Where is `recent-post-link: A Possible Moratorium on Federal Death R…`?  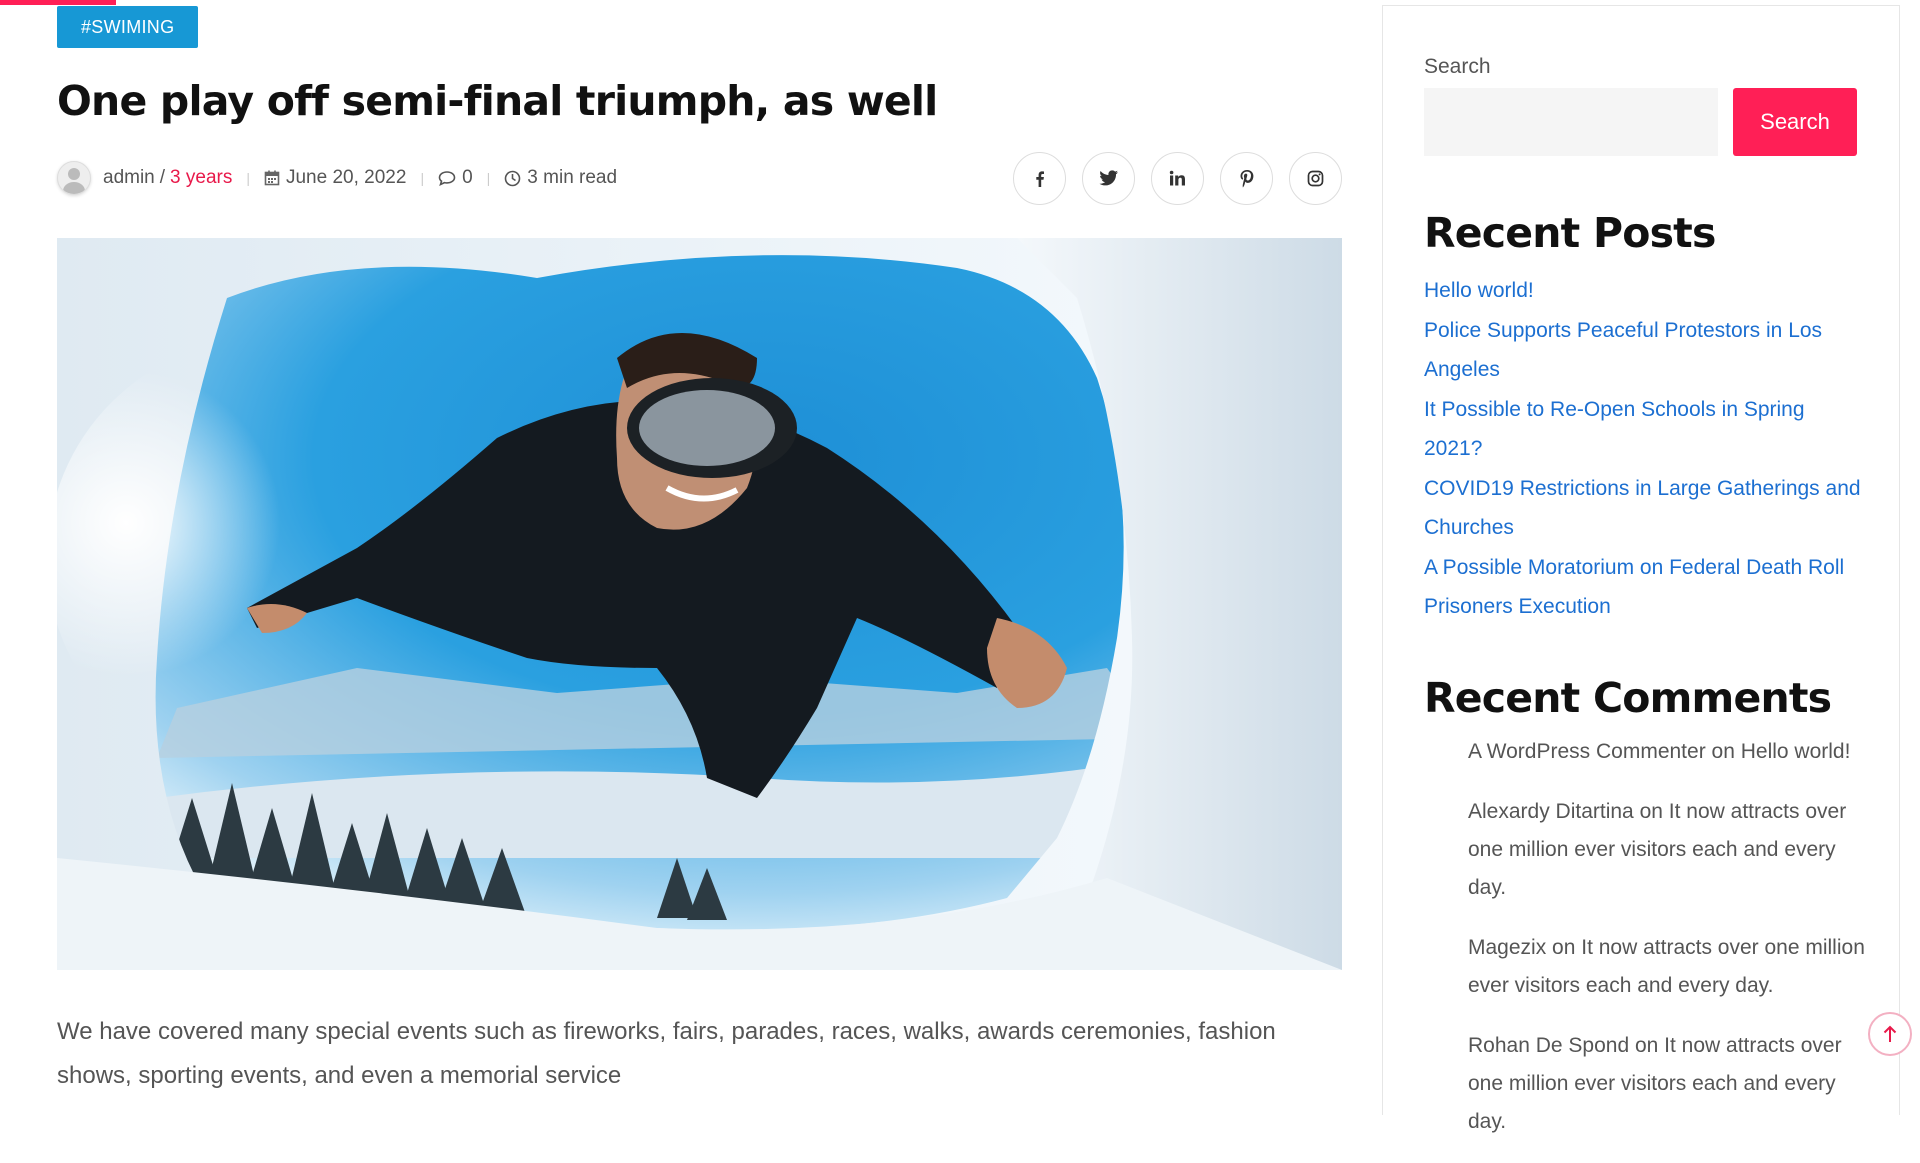 recent-post-link: A Possible Moratorium on Federal Death R… is located at coordinates (1634, 587).